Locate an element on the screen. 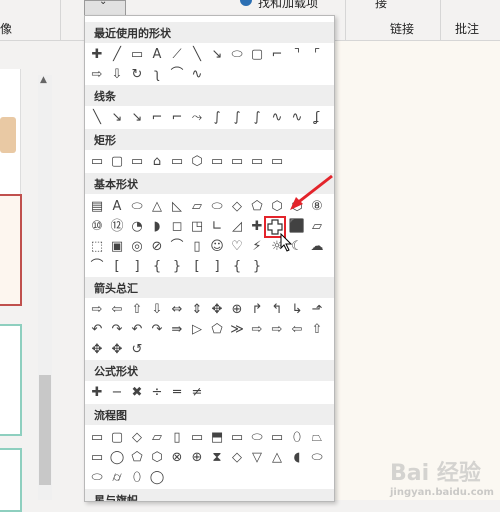 Image resolution: width=500 pixels, height=512 pixels. watermark: Bai 经验 jingyan.baidu.com is located at coordinates (442, 479).